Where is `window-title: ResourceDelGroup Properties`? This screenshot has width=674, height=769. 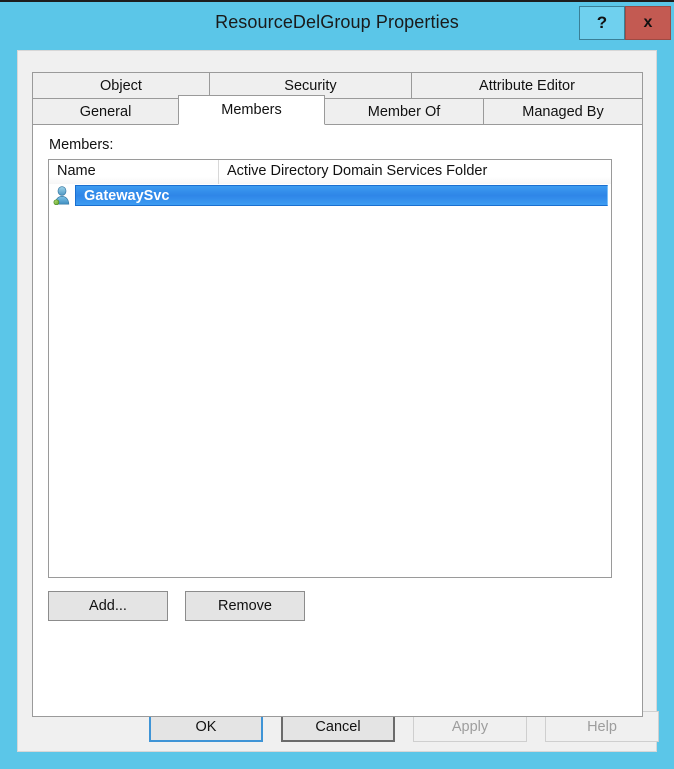
window-title: ResourceDelGroup Properties is located at coordinates (337, 22).